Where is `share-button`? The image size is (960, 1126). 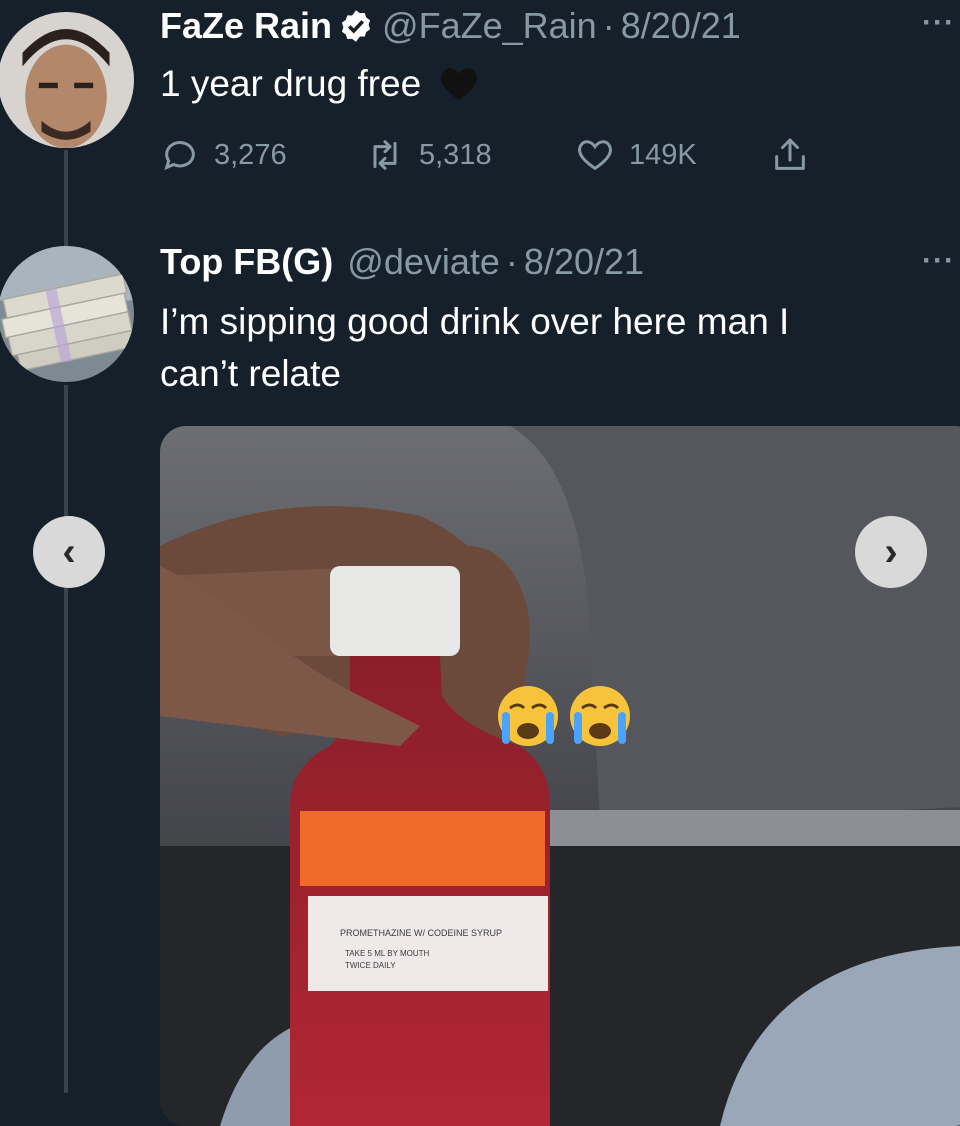
share-button is located at coordinates (797, 155).